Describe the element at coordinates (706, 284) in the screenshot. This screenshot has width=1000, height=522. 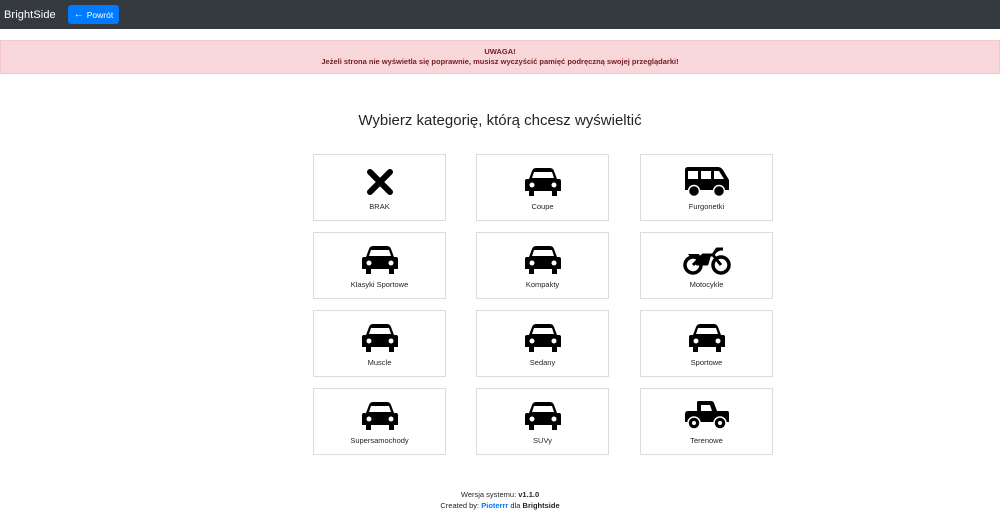
I see `category-label: Motocykle` at that location.